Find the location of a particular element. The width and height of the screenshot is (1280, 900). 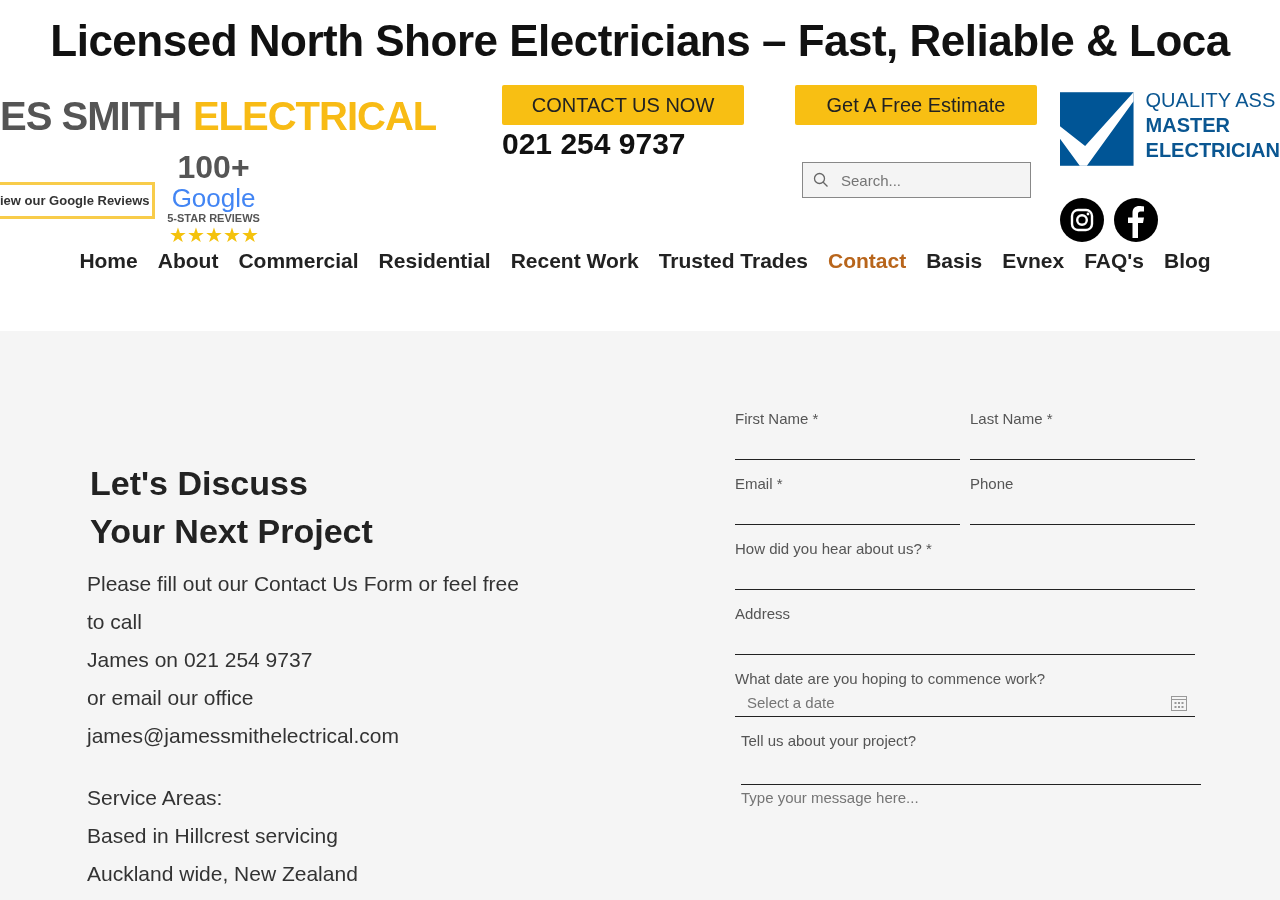

nav-link: Evnex is located at coordinates (1033, 261).